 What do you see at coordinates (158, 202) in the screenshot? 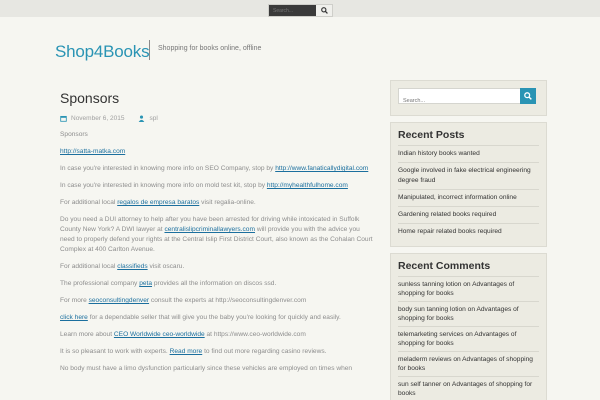
I see `content-link: regalos de empresa baratos` at bounding box center [158, 202].